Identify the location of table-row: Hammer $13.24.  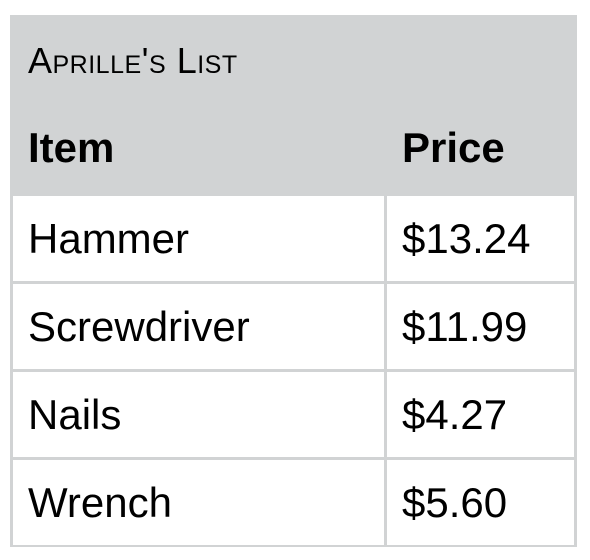
(293, 238).